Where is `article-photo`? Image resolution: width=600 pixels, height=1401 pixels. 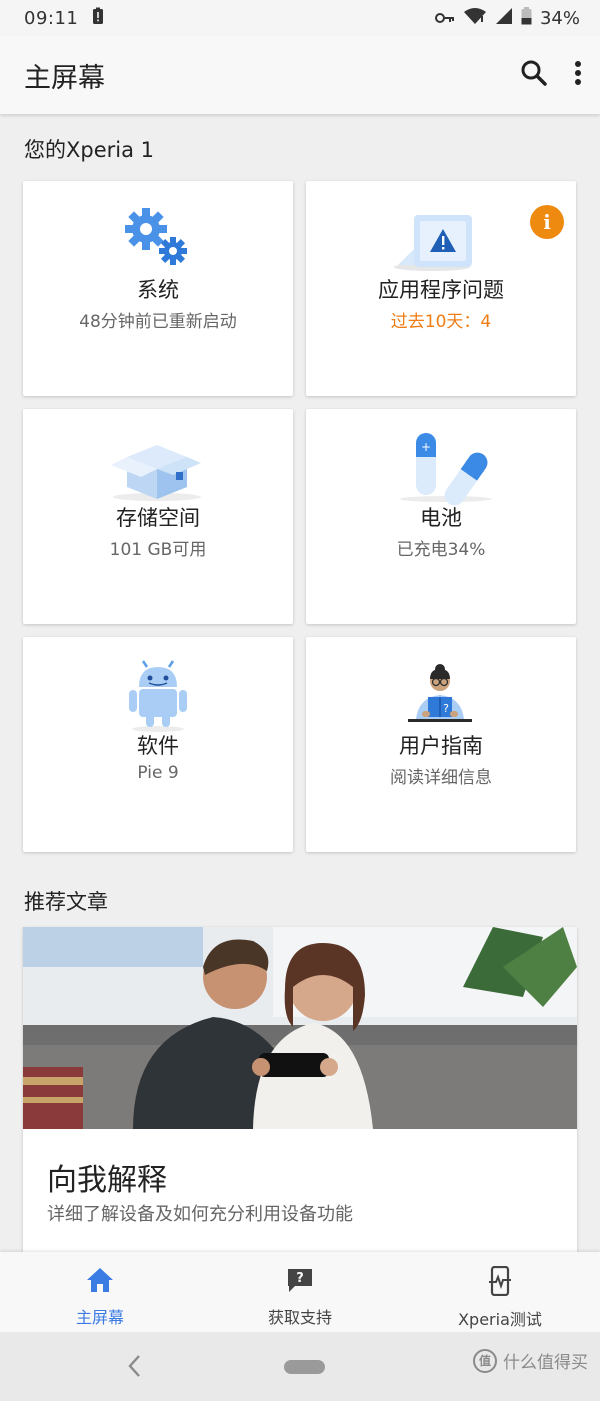
article-photo is located at coordinates (300, 1028).